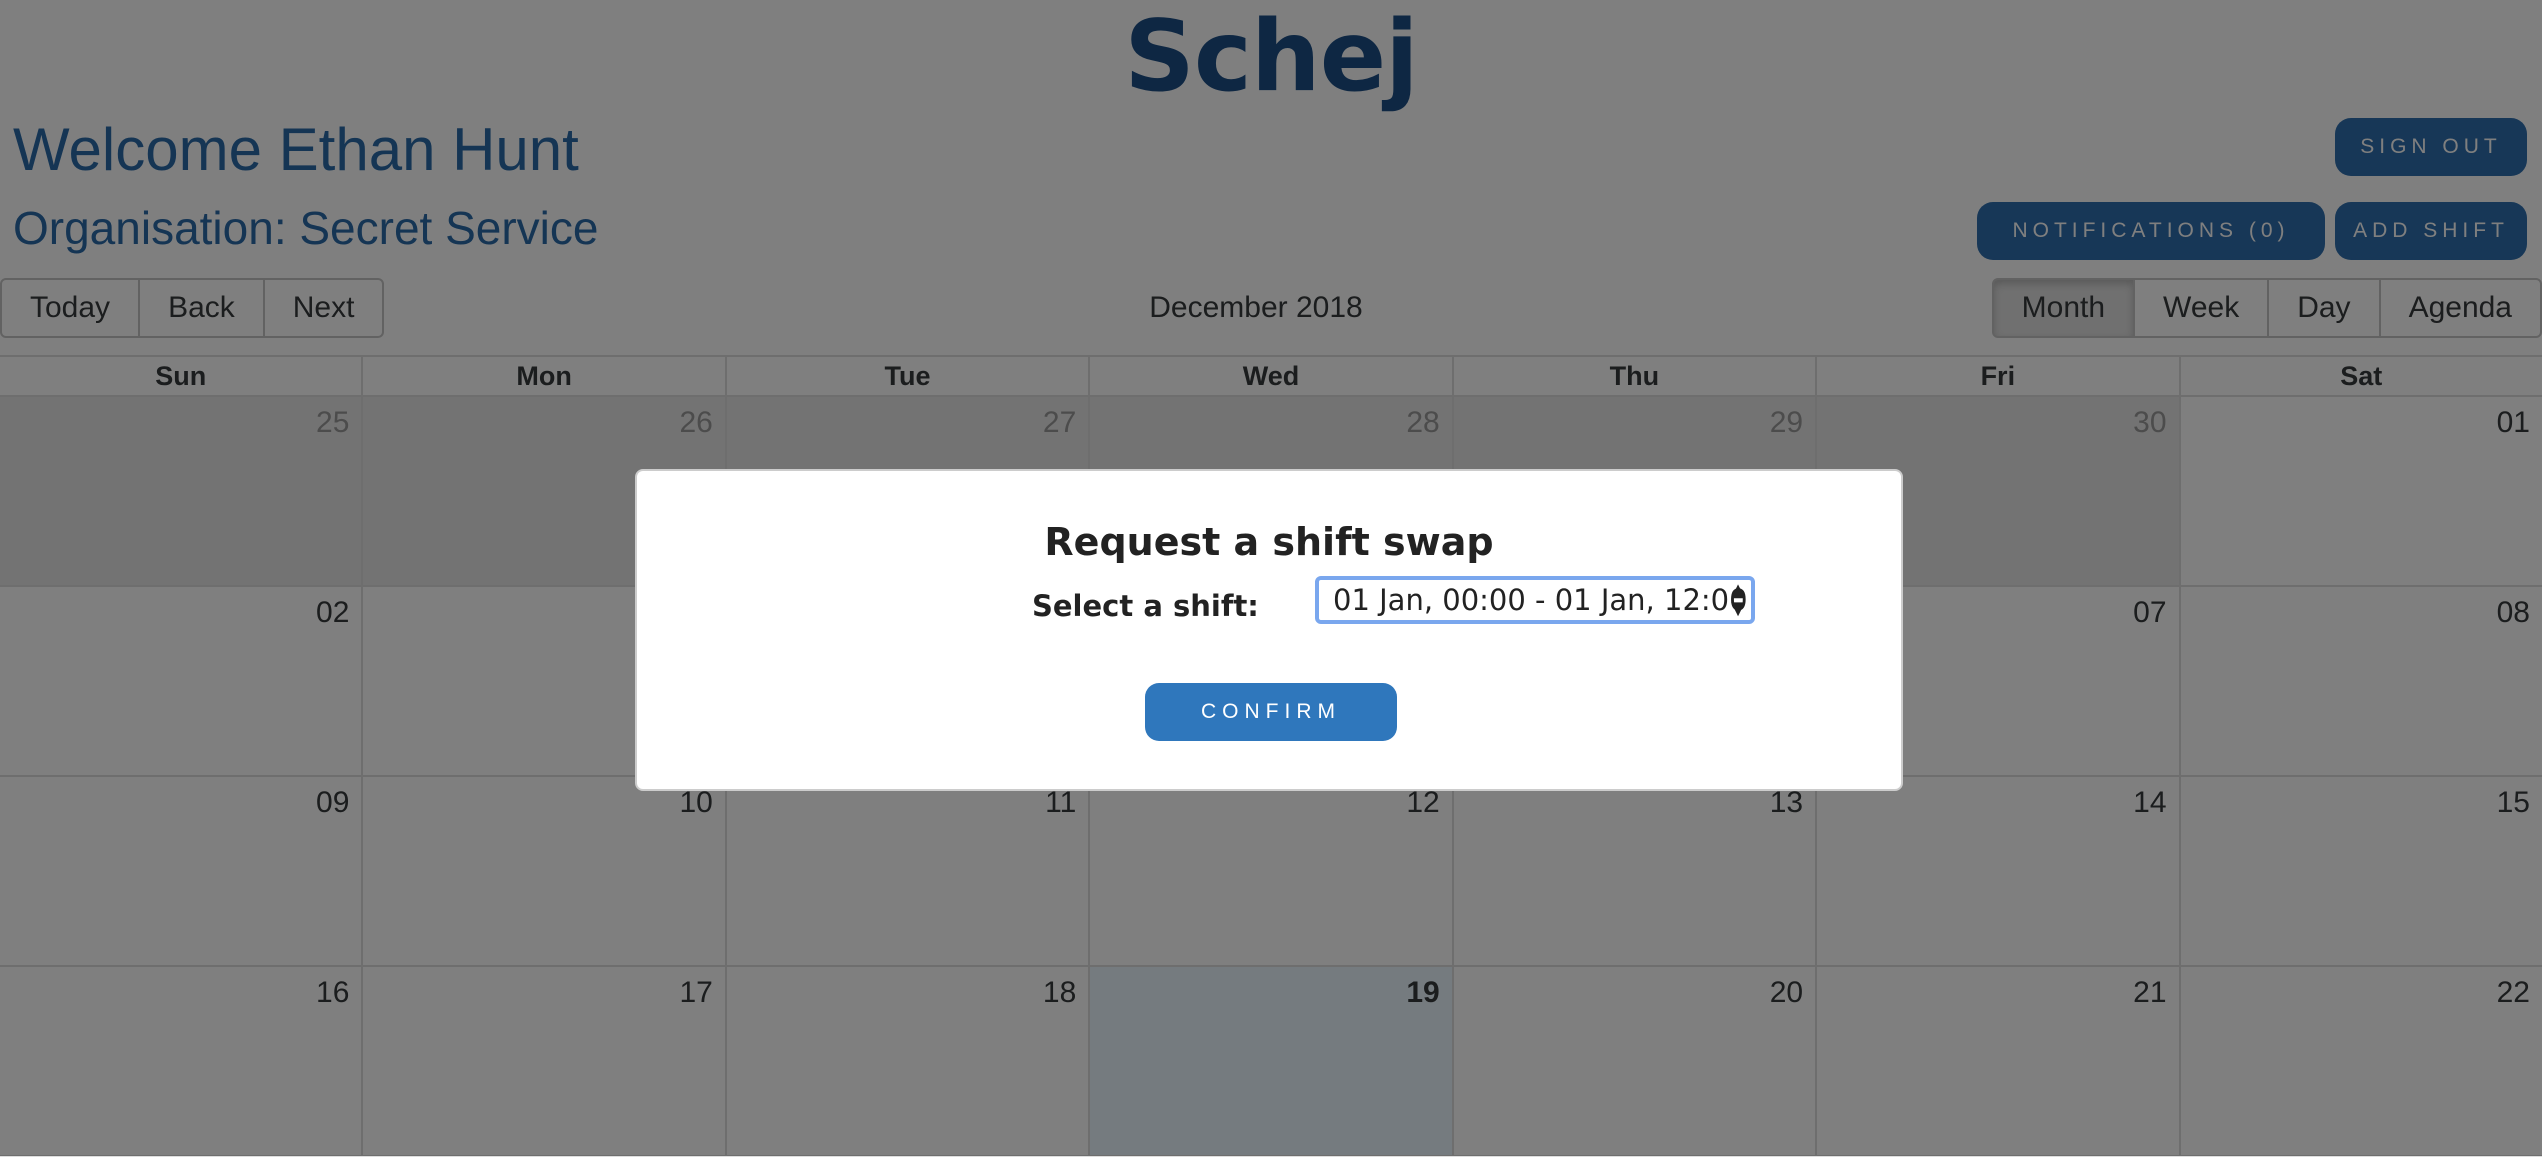 Image resolution: width=2542 pixels, height=1157 pixels. I want to click on modal-title: Request a shift swap, so click(1269, 542).